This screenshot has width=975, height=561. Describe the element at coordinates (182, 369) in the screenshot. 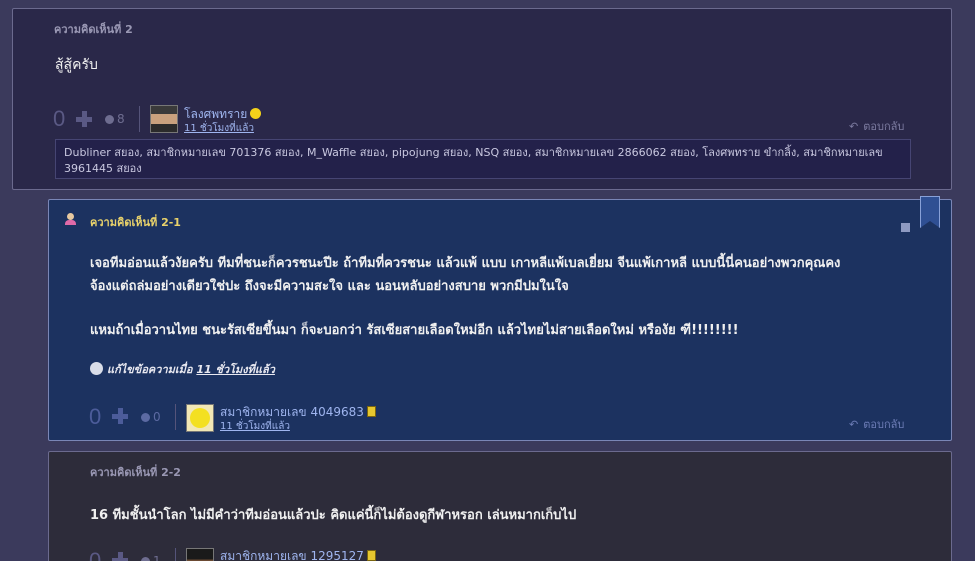

I see `edit-note: แก้ไขข้อความเมื่อ 11 ชั่วโมงที่แล้ว` at that location.